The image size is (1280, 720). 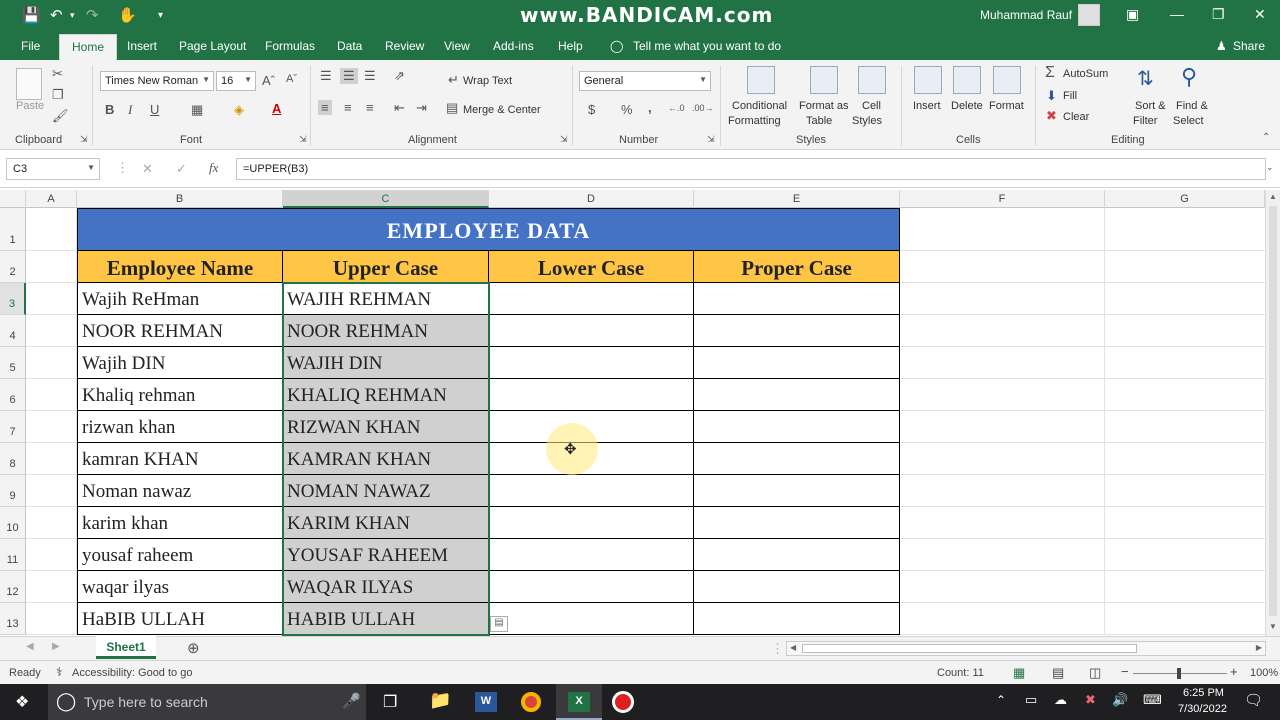 I want to click on tab-page-layout: Page Layout, so click(x=212, y=46).